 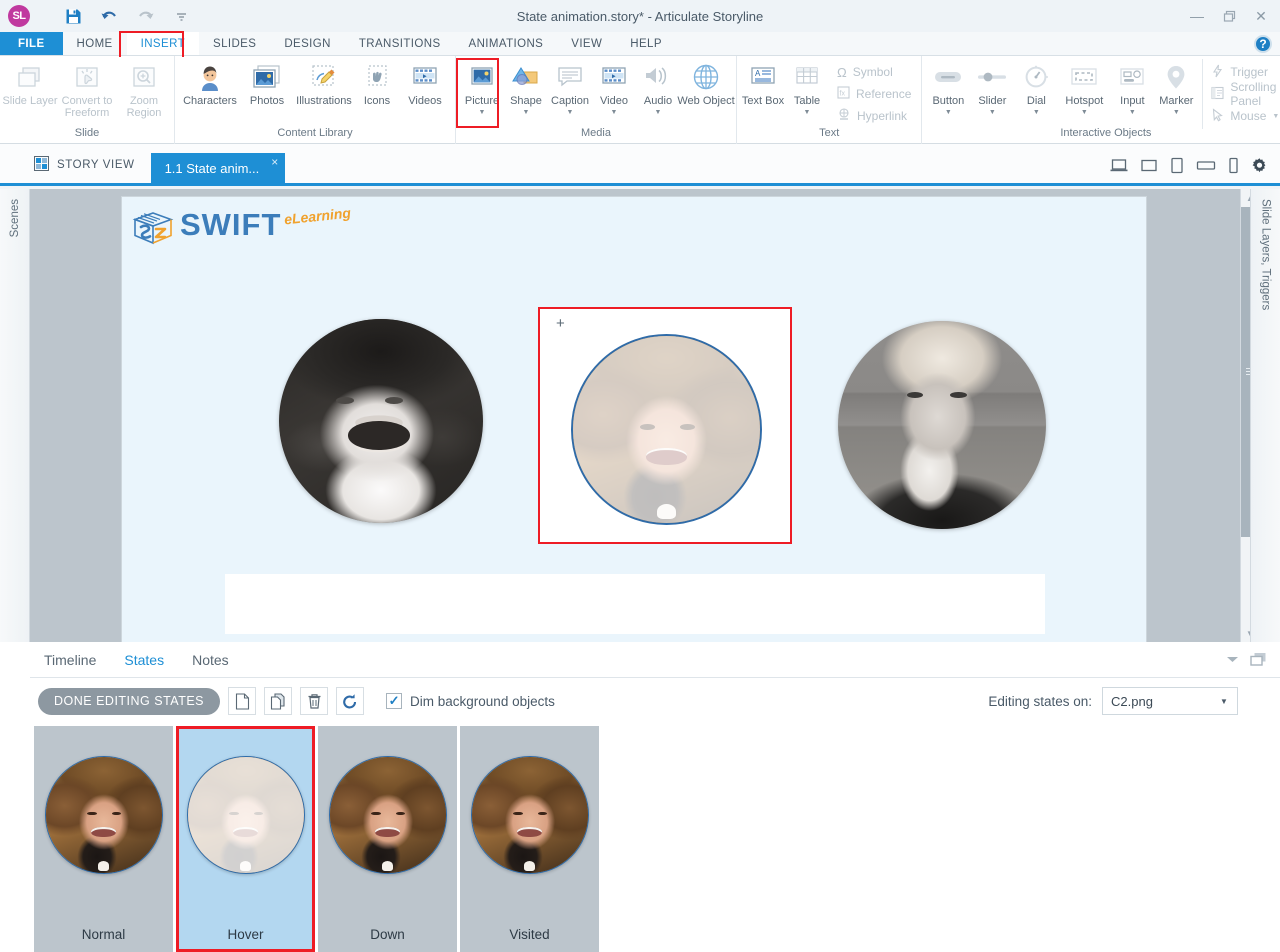 I want to click on tab-timeline: Timeline, so click(x=70, y=660).